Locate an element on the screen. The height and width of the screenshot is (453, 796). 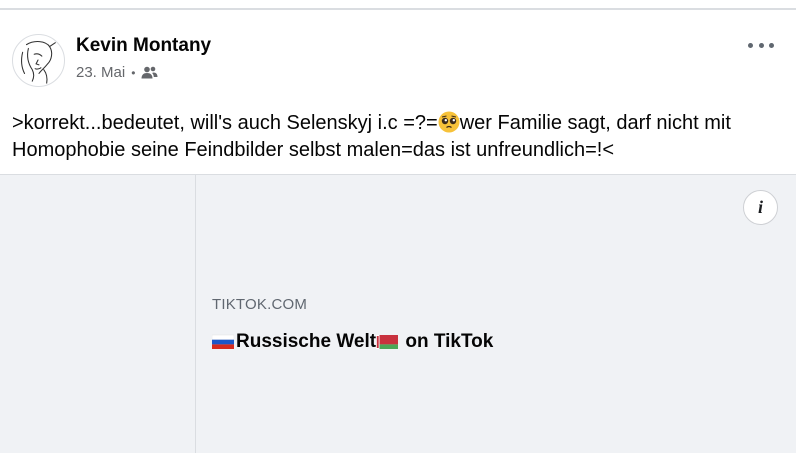
post-meta: 23. Mai • is located at coordinates (117, 72).